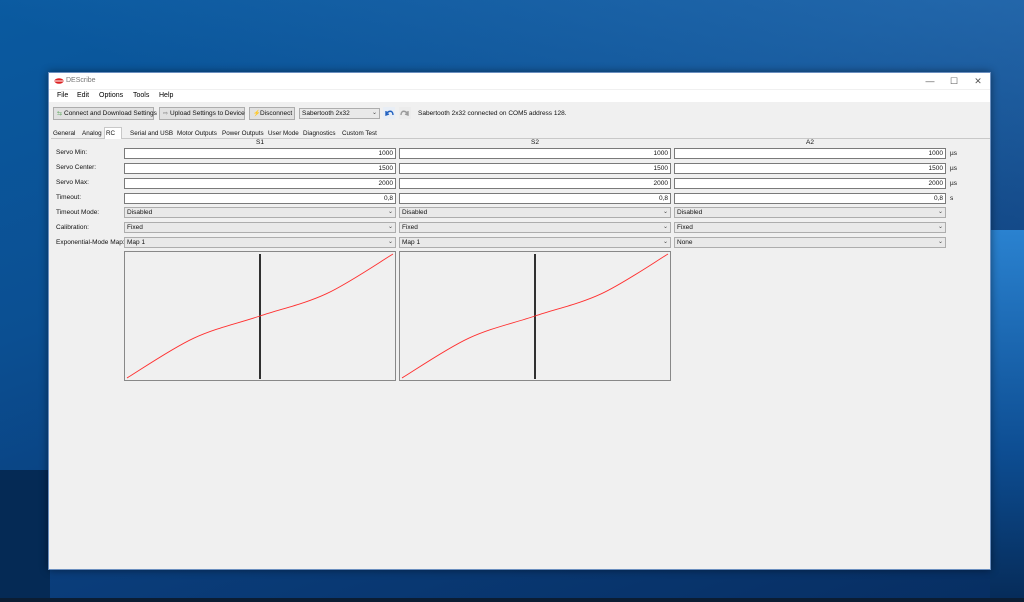  Describe the element at coordinates (810, 198) in the screenshot. I see `a2-timeout-input: 0,8` at that location.